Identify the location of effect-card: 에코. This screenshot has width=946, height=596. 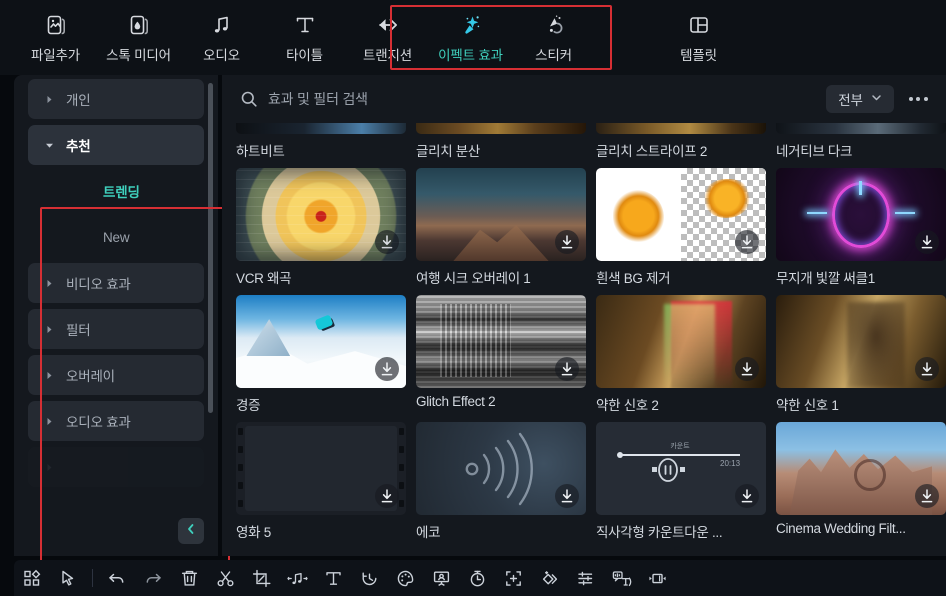
(501, 485).